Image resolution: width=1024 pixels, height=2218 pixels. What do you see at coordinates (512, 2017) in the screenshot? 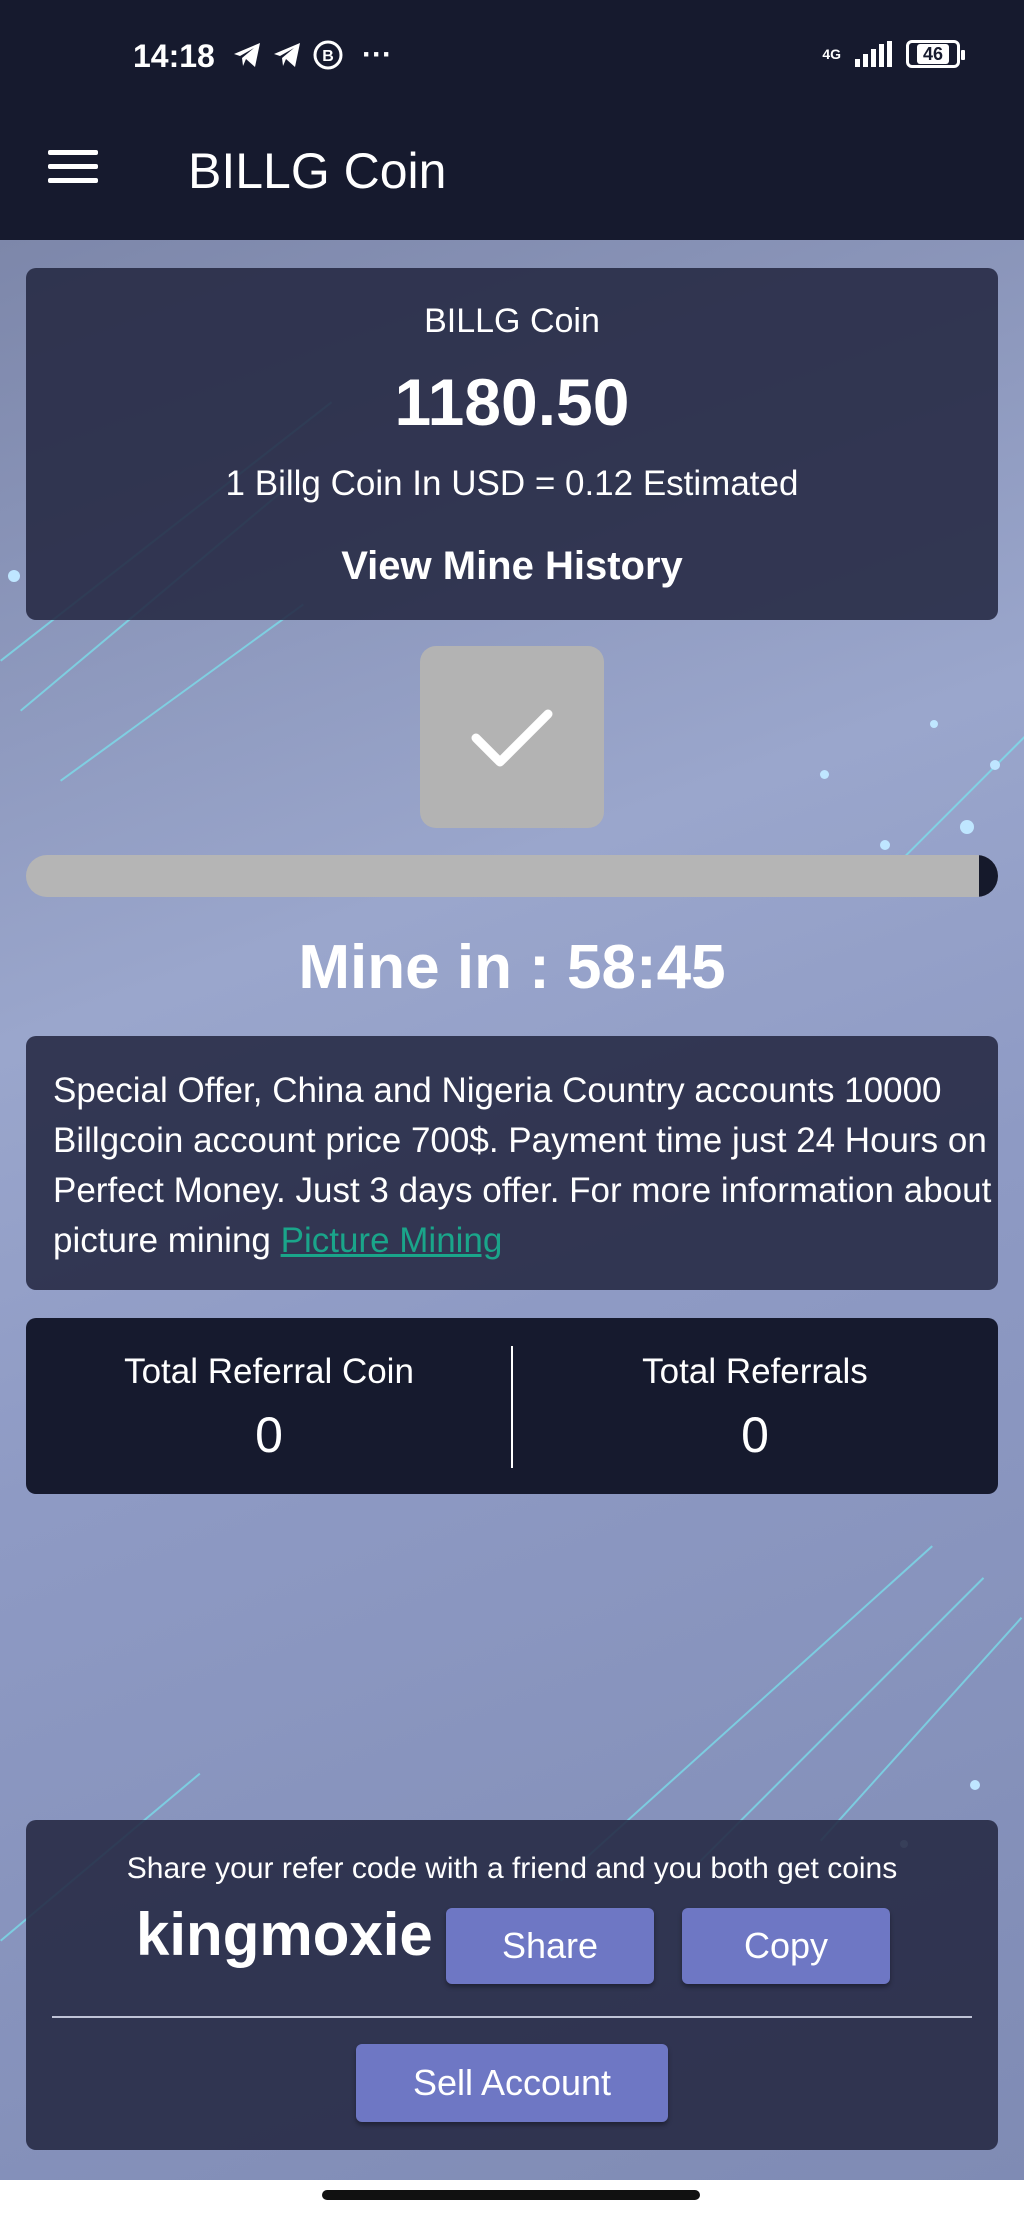
I see `divider` at bounding box center [512, 2017].